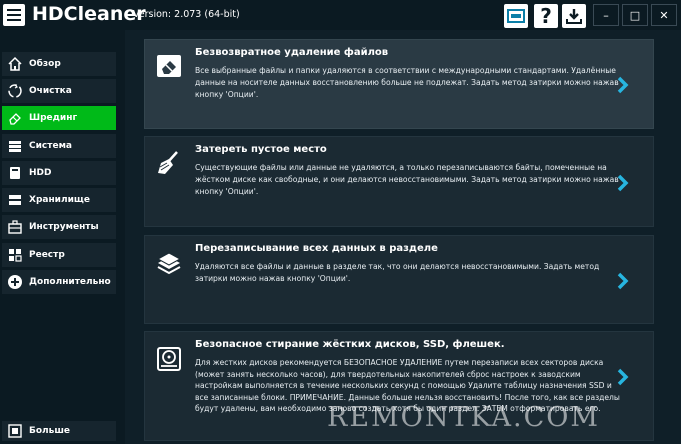 This screenshot has width=681, height=444. What do you see at coordinates (50, 146) in the screenshot?
I see `sidebar-item-label: Система` at bounding box center [50, 146].